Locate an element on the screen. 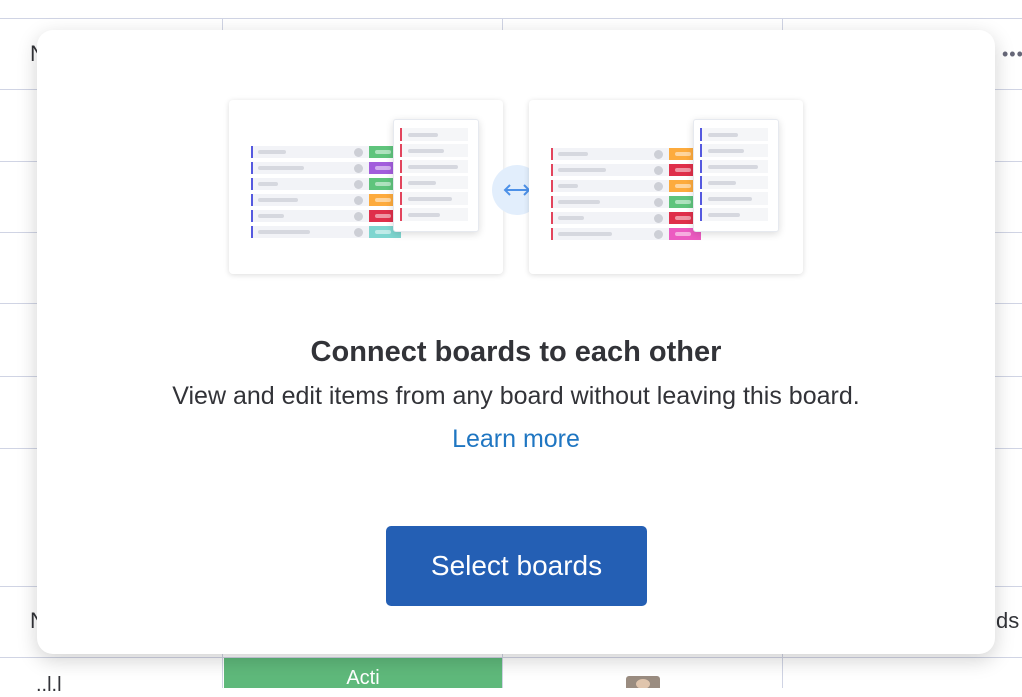 Image resolution: width=1022 pixels, height=697 pixels. status-cell: Acti is located at coordinates (363, 673).